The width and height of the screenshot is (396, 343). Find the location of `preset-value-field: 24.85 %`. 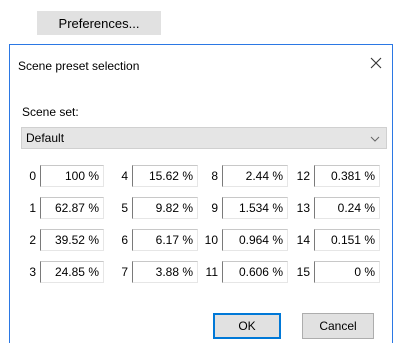

preset-value-field: 24.85 % is located at coordinates (72, 272).